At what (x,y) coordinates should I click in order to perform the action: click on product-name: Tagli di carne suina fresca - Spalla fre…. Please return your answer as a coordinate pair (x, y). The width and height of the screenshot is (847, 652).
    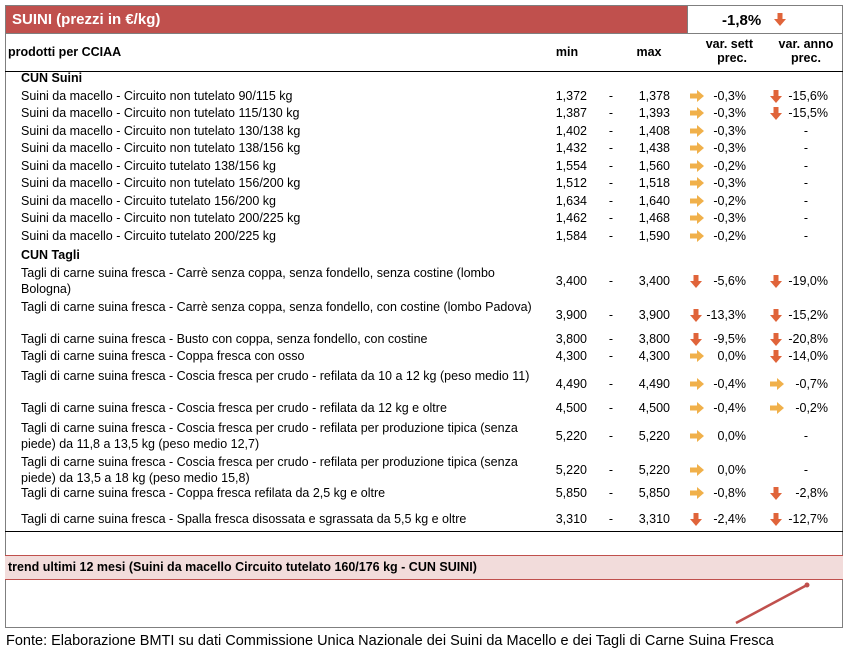
    Looking at the image, I should click on (244, 519).